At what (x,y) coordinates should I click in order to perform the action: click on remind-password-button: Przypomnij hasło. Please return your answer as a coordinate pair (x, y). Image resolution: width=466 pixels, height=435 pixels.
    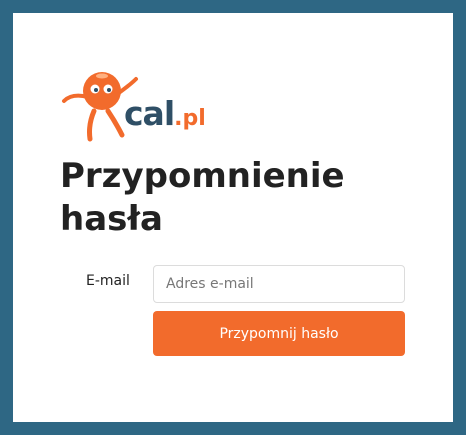
    Looking at the image, I should click on (279, 333).